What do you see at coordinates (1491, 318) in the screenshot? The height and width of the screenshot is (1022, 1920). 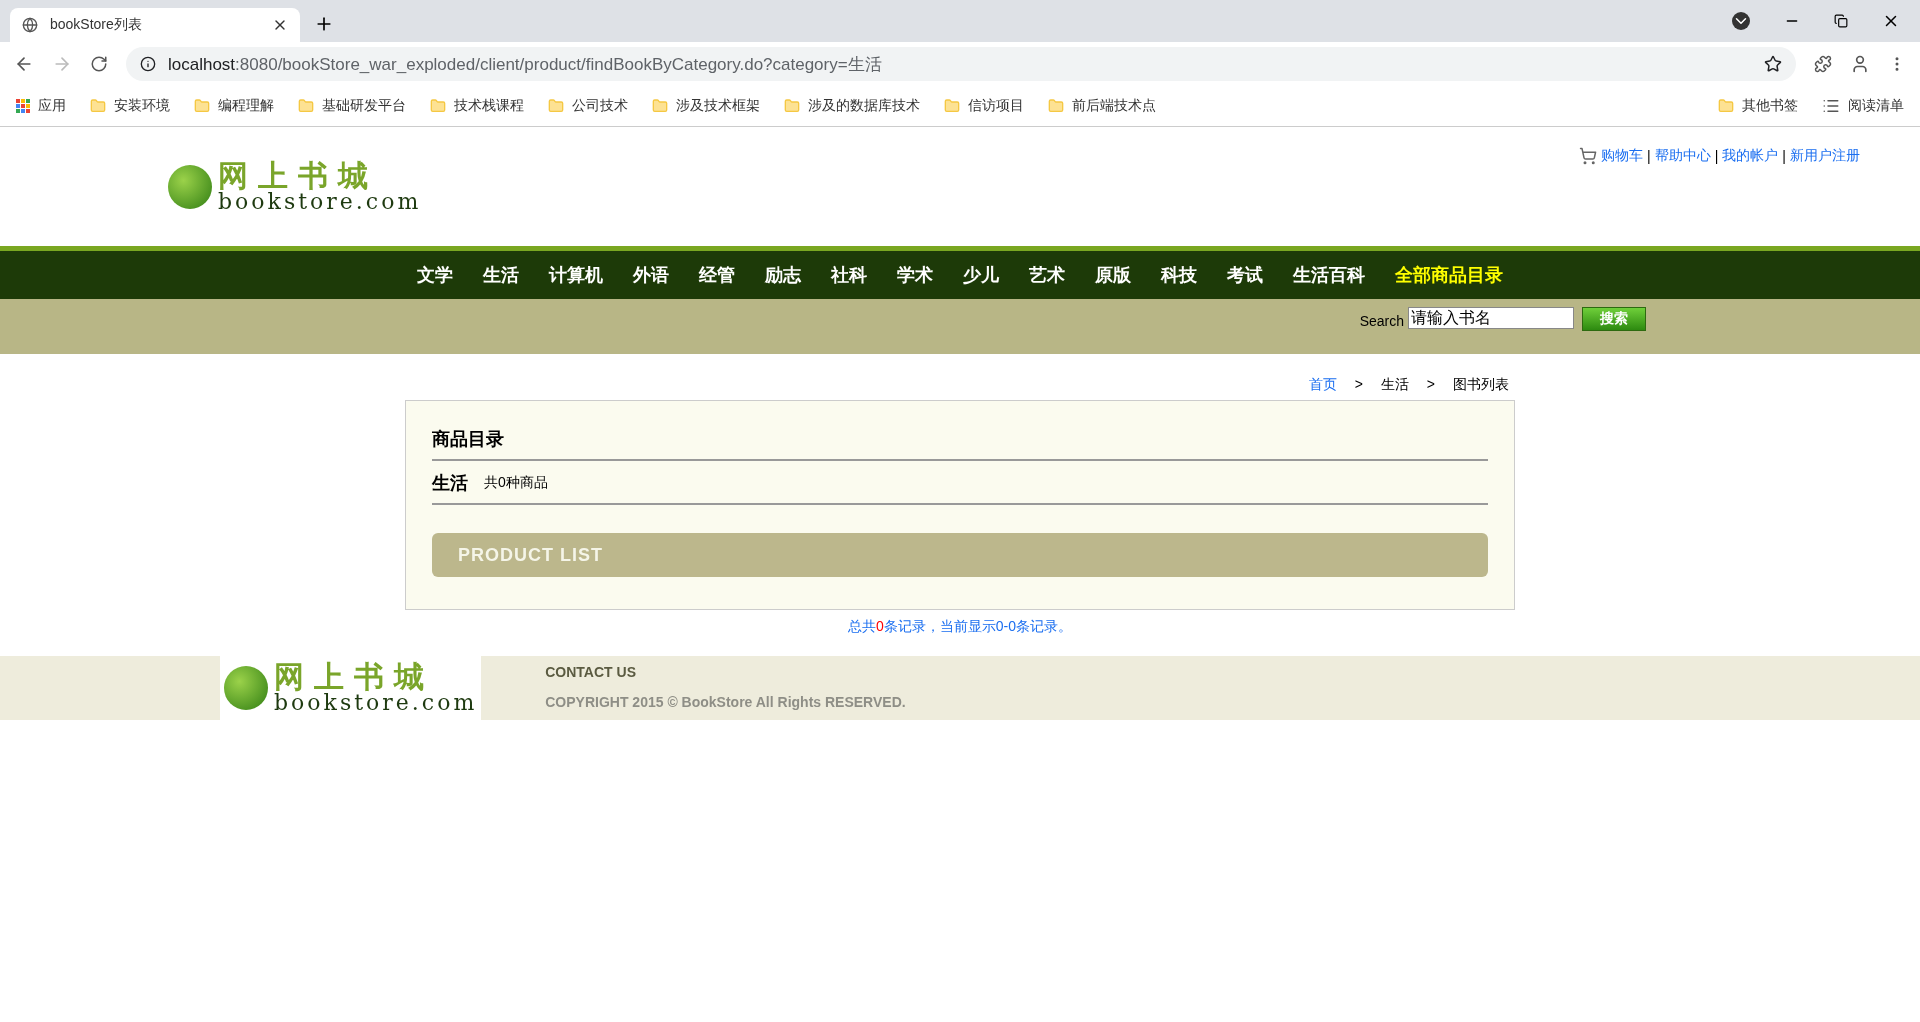 I see `search-field: 请输入书名` at bounding box center [1491, 318].